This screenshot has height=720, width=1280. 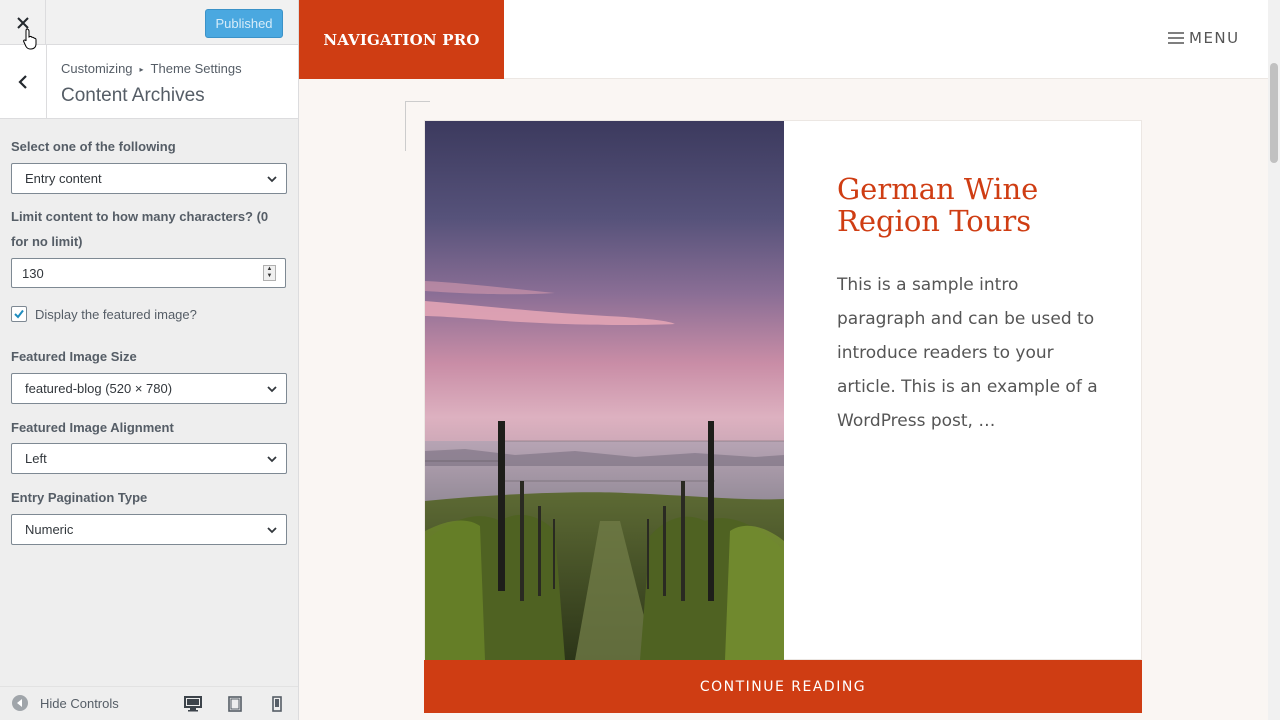 What do you see at coordinates (783, 39) in the screenshot?
I see `site-header: NAVIGATION PRO MENU` at bounding box center [783, 39].